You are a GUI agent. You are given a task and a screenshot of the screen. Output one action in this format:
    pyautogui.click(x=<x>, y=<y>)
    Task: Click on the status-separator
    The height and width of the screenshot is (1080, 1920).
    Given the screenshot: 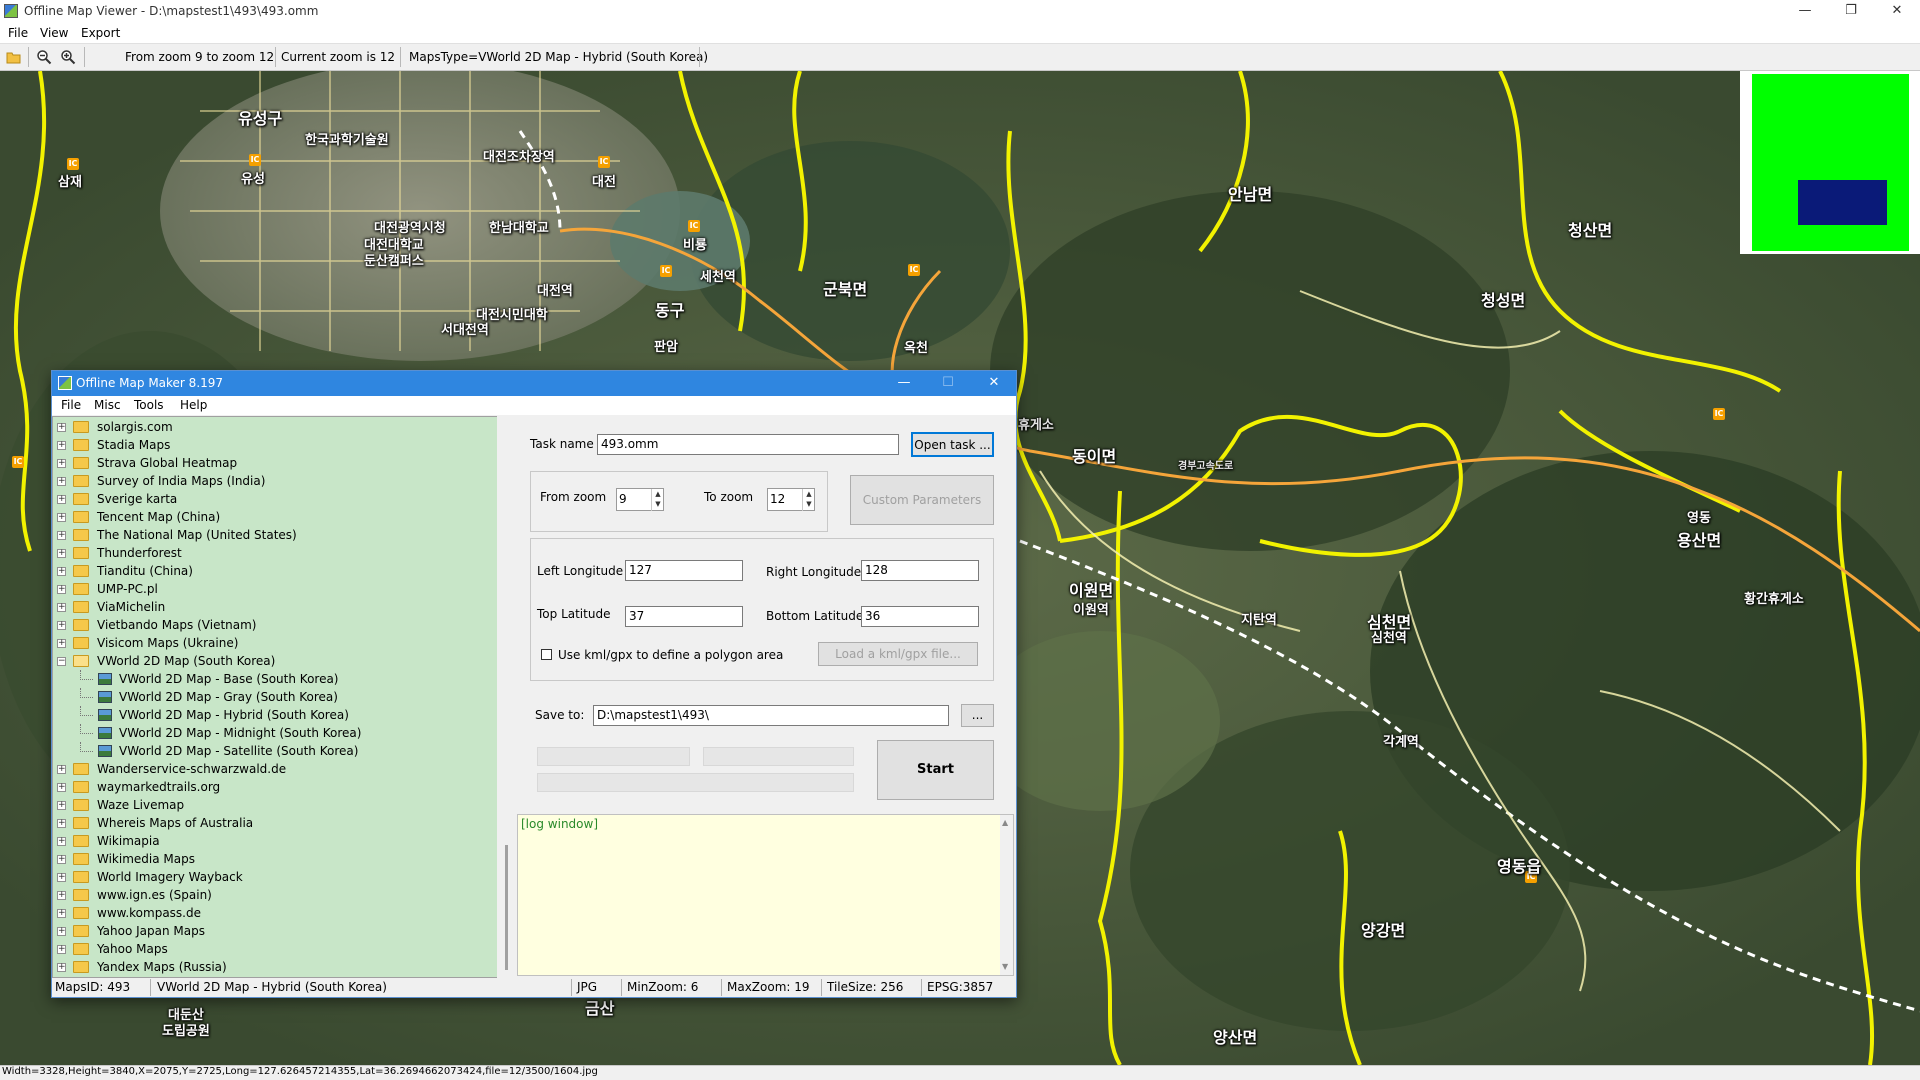 What is the action you would take?
    pyautogui.click(x=921, y=987)
    